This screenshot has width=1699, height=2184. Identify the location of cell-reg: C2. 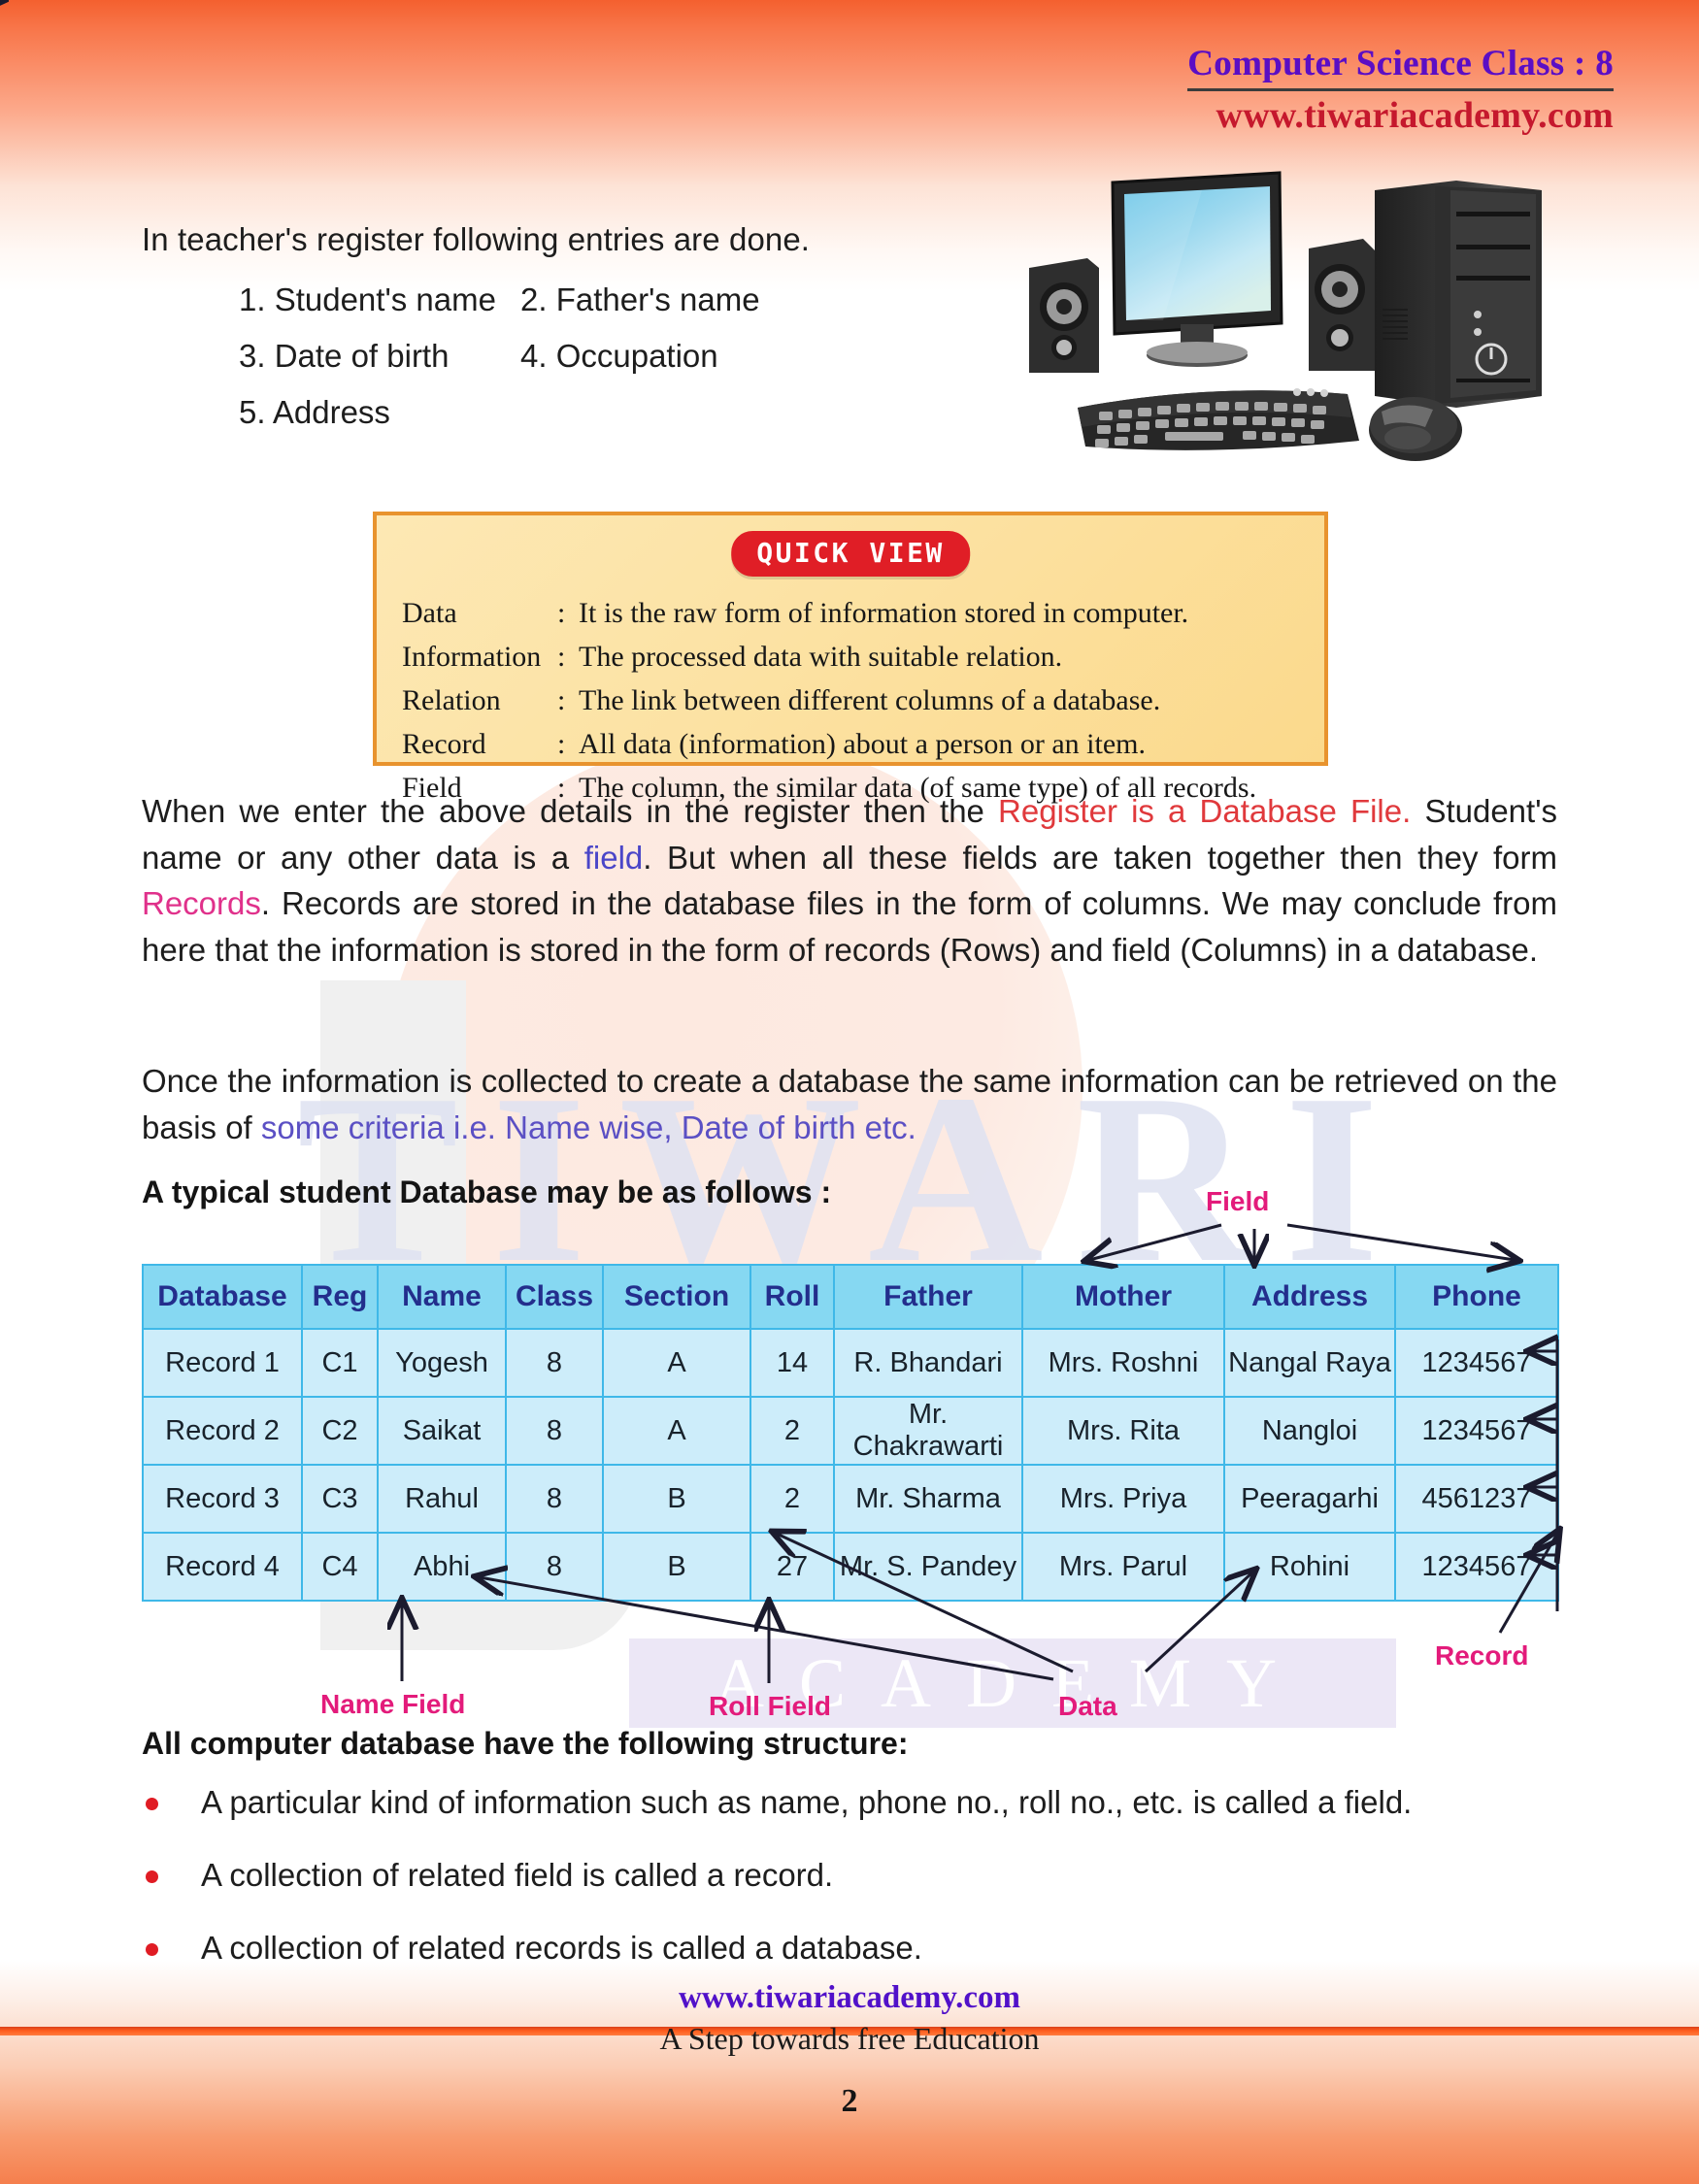
(340, 1431).